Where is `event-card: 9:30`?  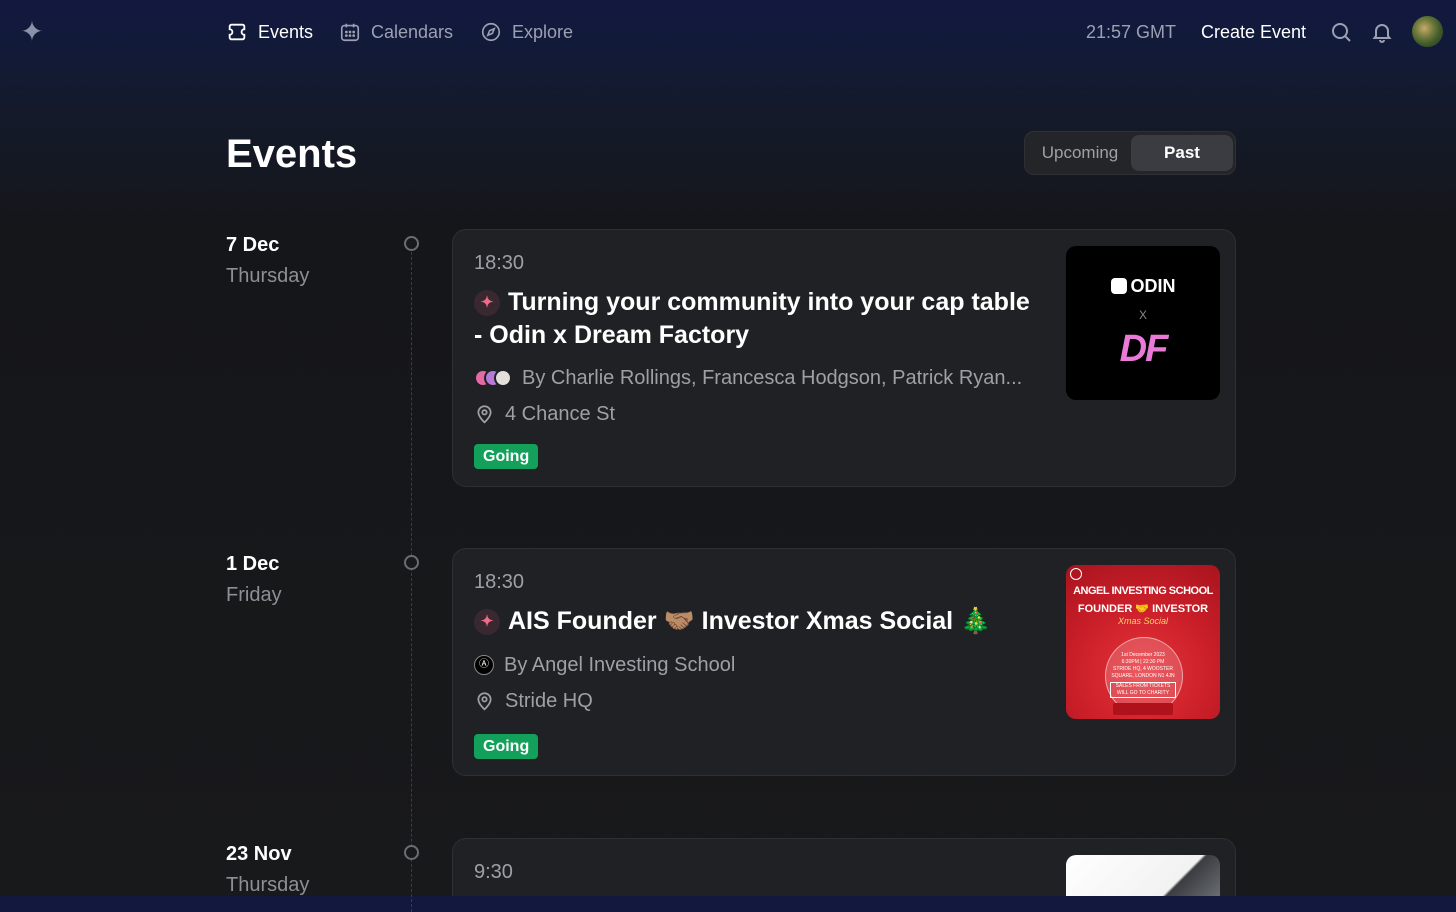 event-card: 9:30 is located at coordinates (844, 867).